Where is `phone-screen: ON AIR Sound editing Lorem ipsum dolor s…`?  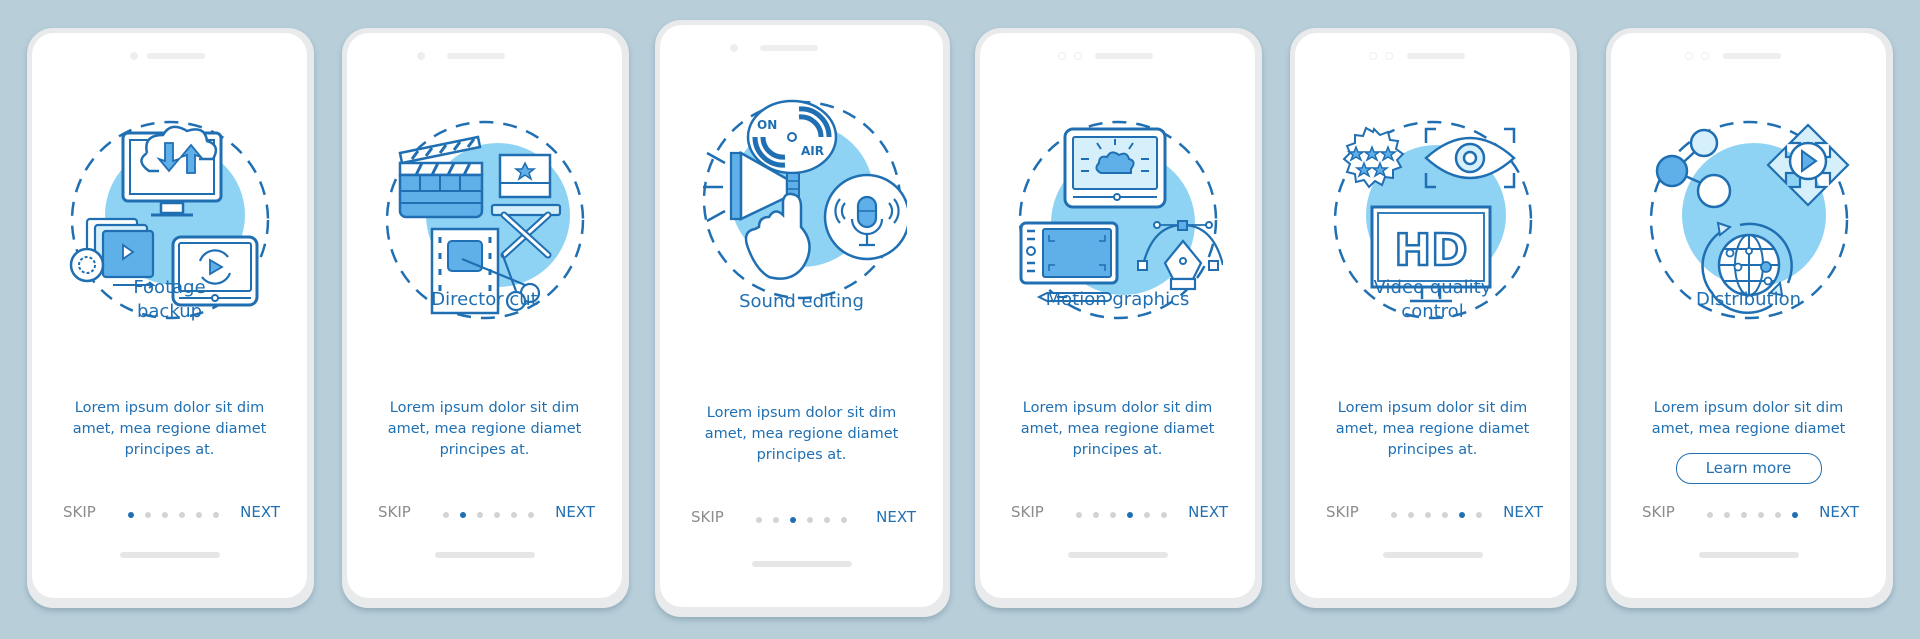 phone-screen: ON AIR Sound editing Lorem ipsum dolor s… is located at coordinates (801, 316).